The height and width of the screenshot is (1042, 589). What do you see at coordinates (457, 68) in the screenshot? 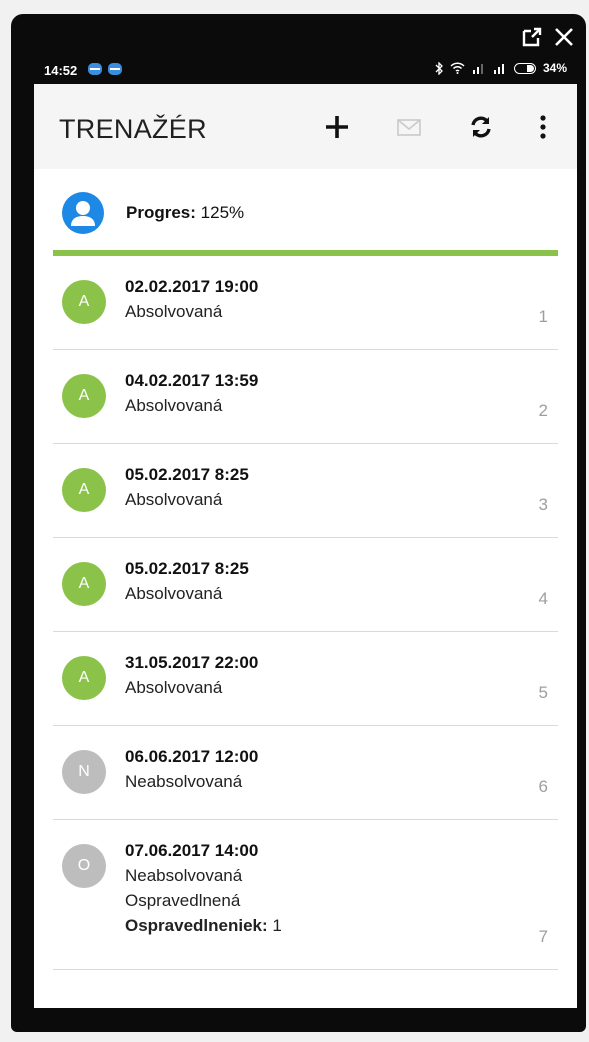
I see `wifi-icon` at bounding box center [457, 68].